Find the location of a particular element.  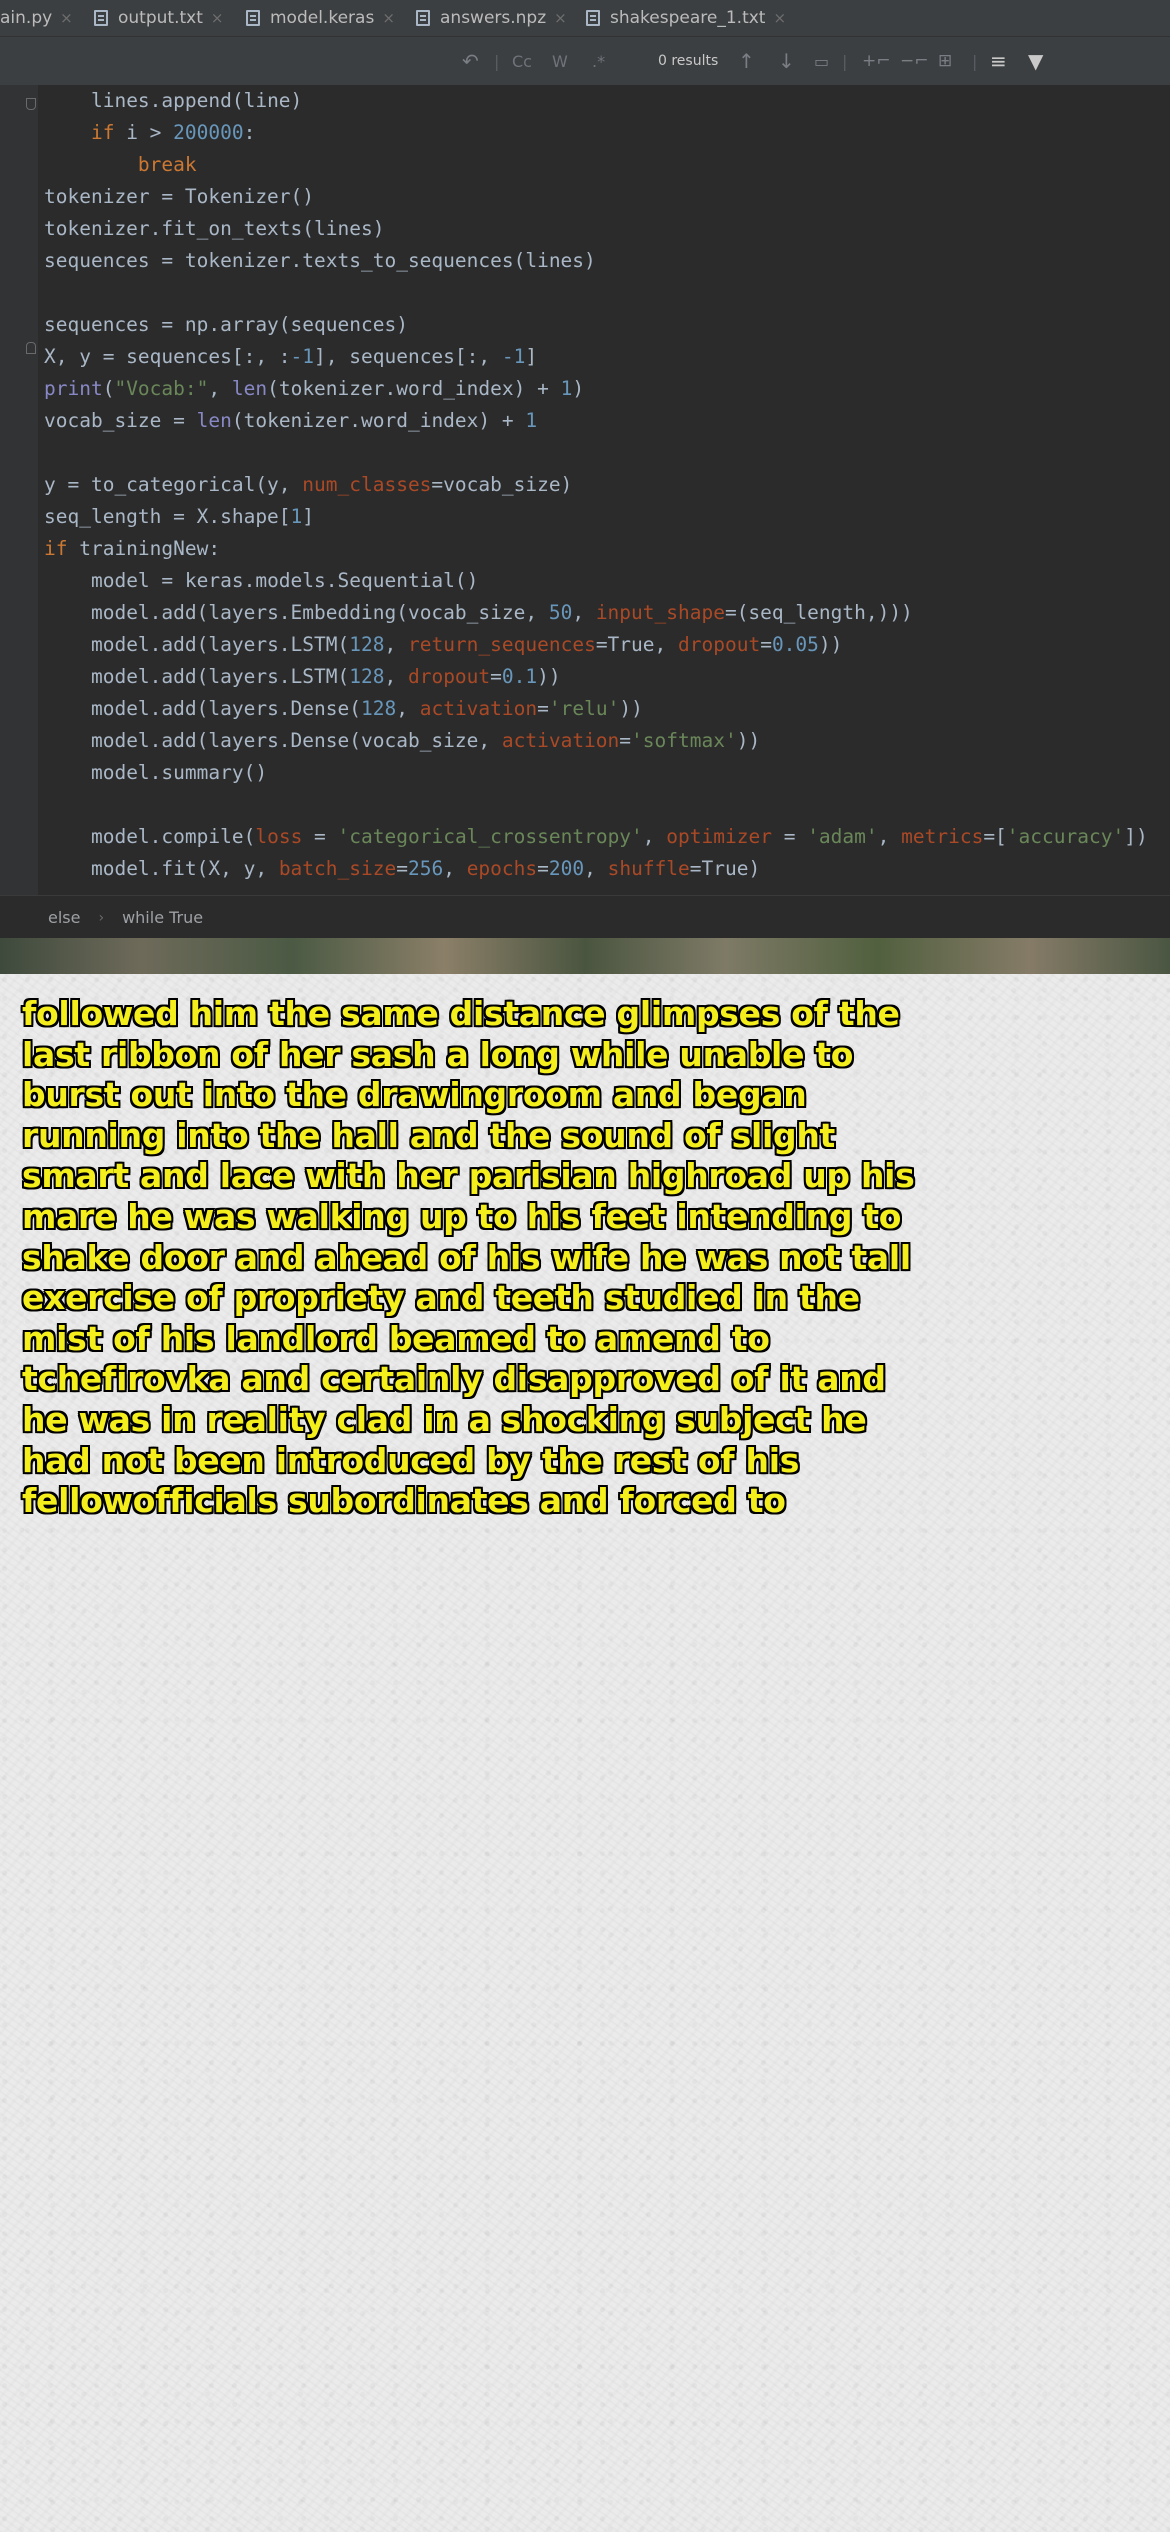

code-line: if i > 200000: is located at coordinates (173, 132).